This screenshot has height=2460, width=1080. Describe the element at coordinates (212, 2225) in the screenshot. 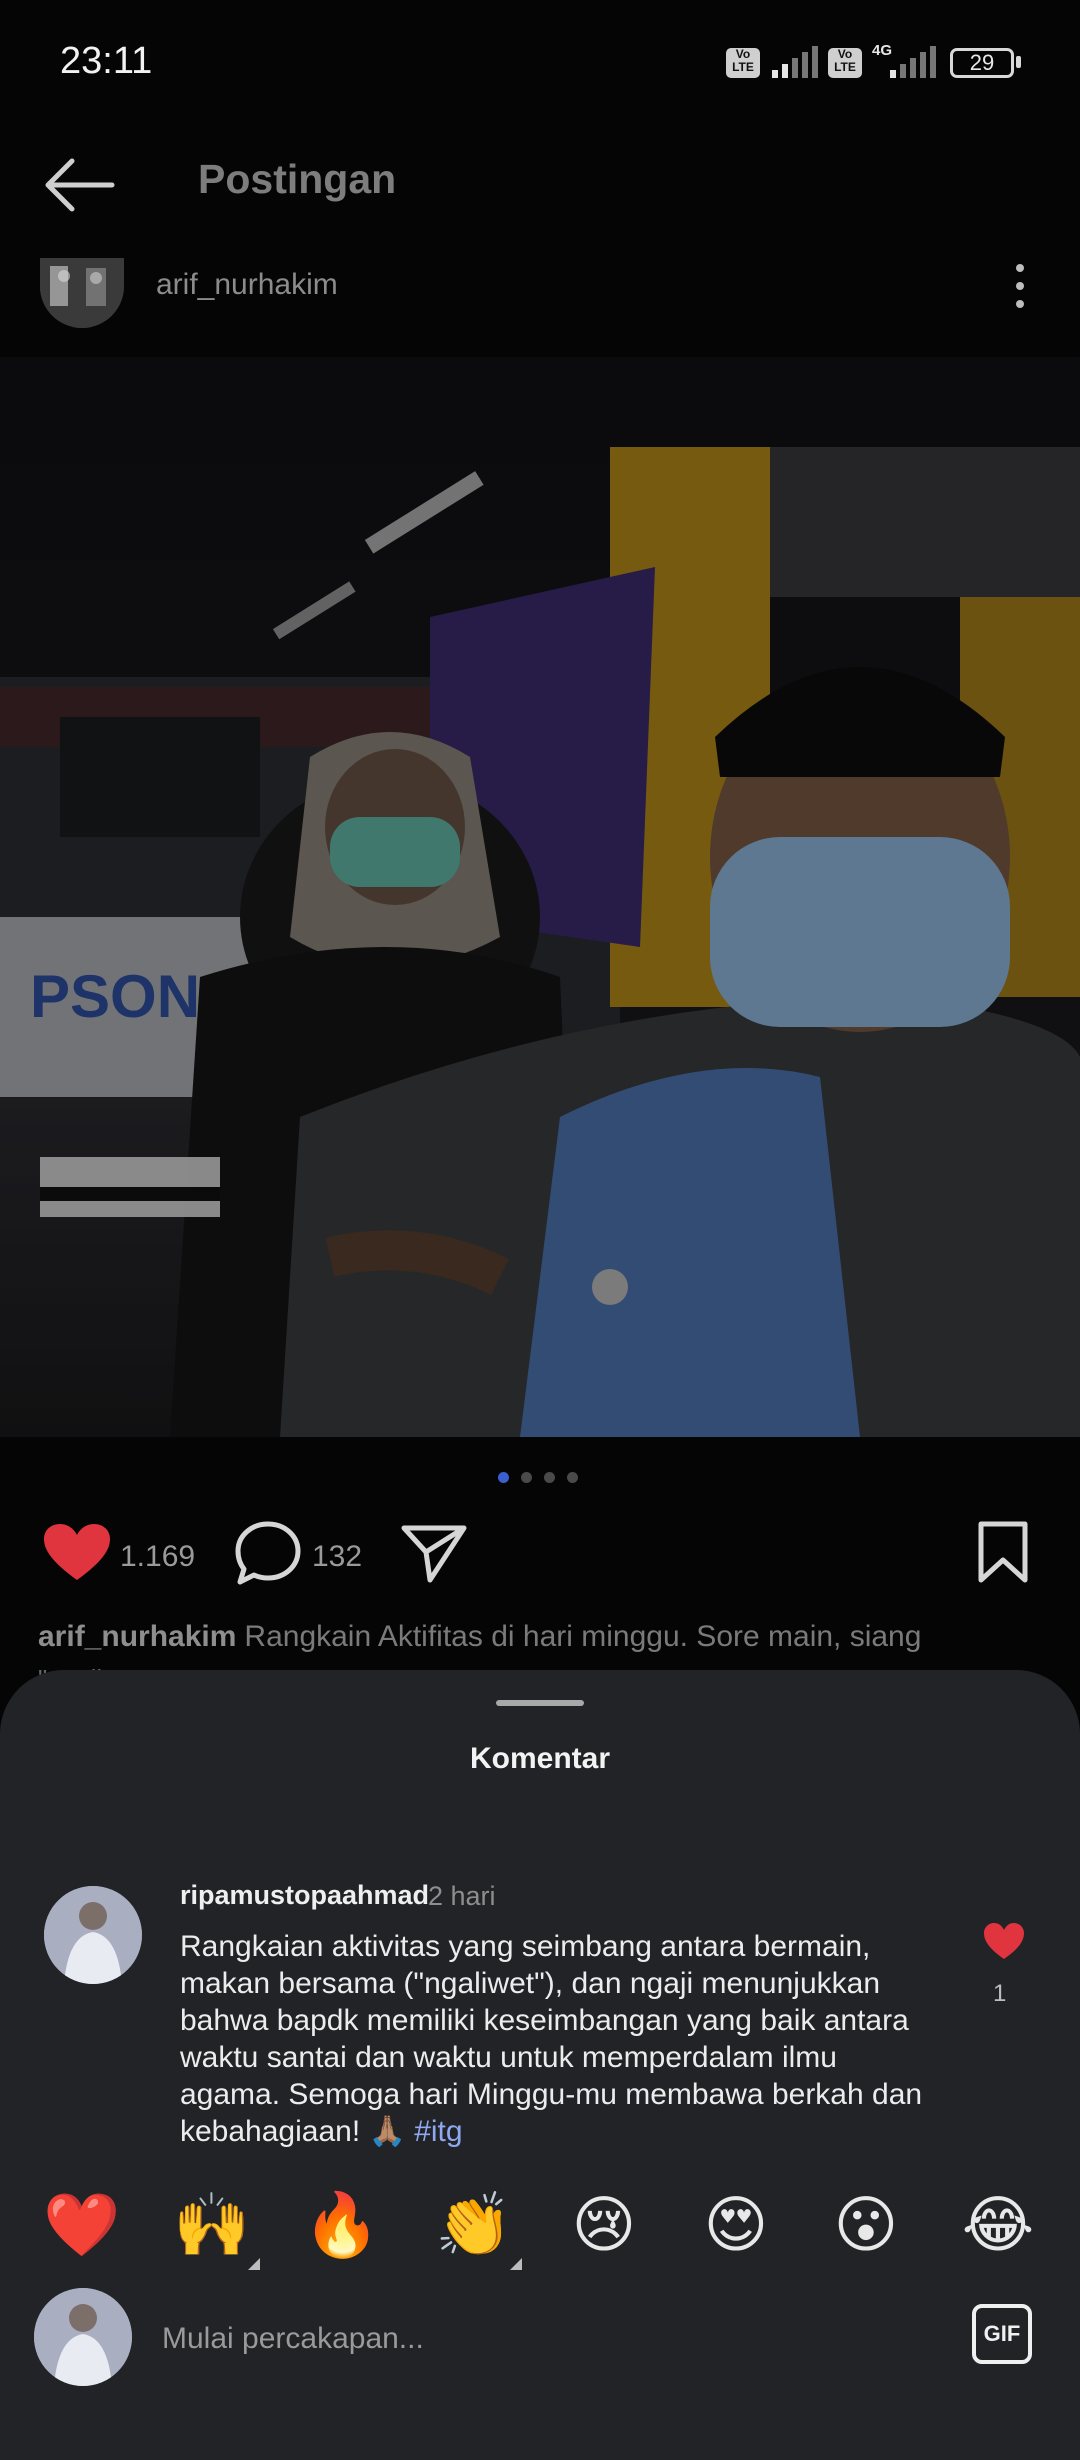

I see `emoji-raising-hands-glyph: 🙌` at that location.